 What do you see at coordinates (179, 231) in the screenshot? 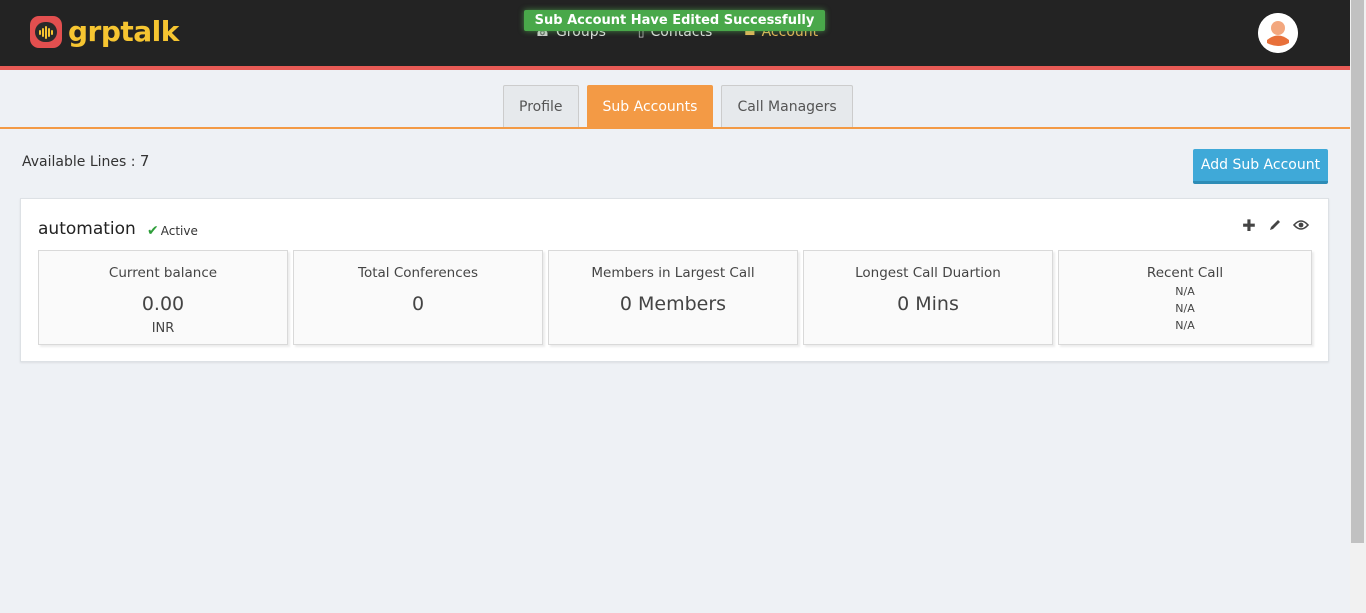
I see `status-label: Active` at bounding box center [179, 231].